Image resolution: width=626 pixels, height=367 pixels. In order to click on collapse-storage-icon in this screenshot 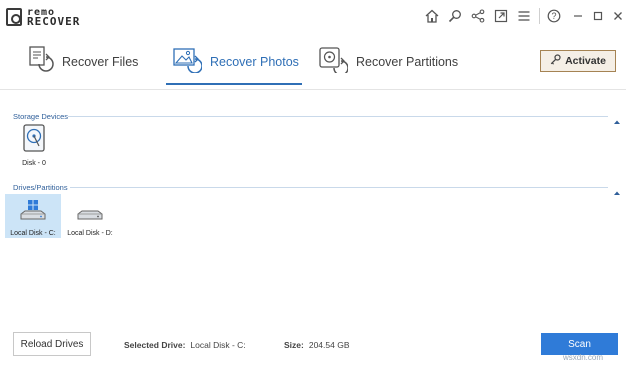, I will do `click(617, 118)`.